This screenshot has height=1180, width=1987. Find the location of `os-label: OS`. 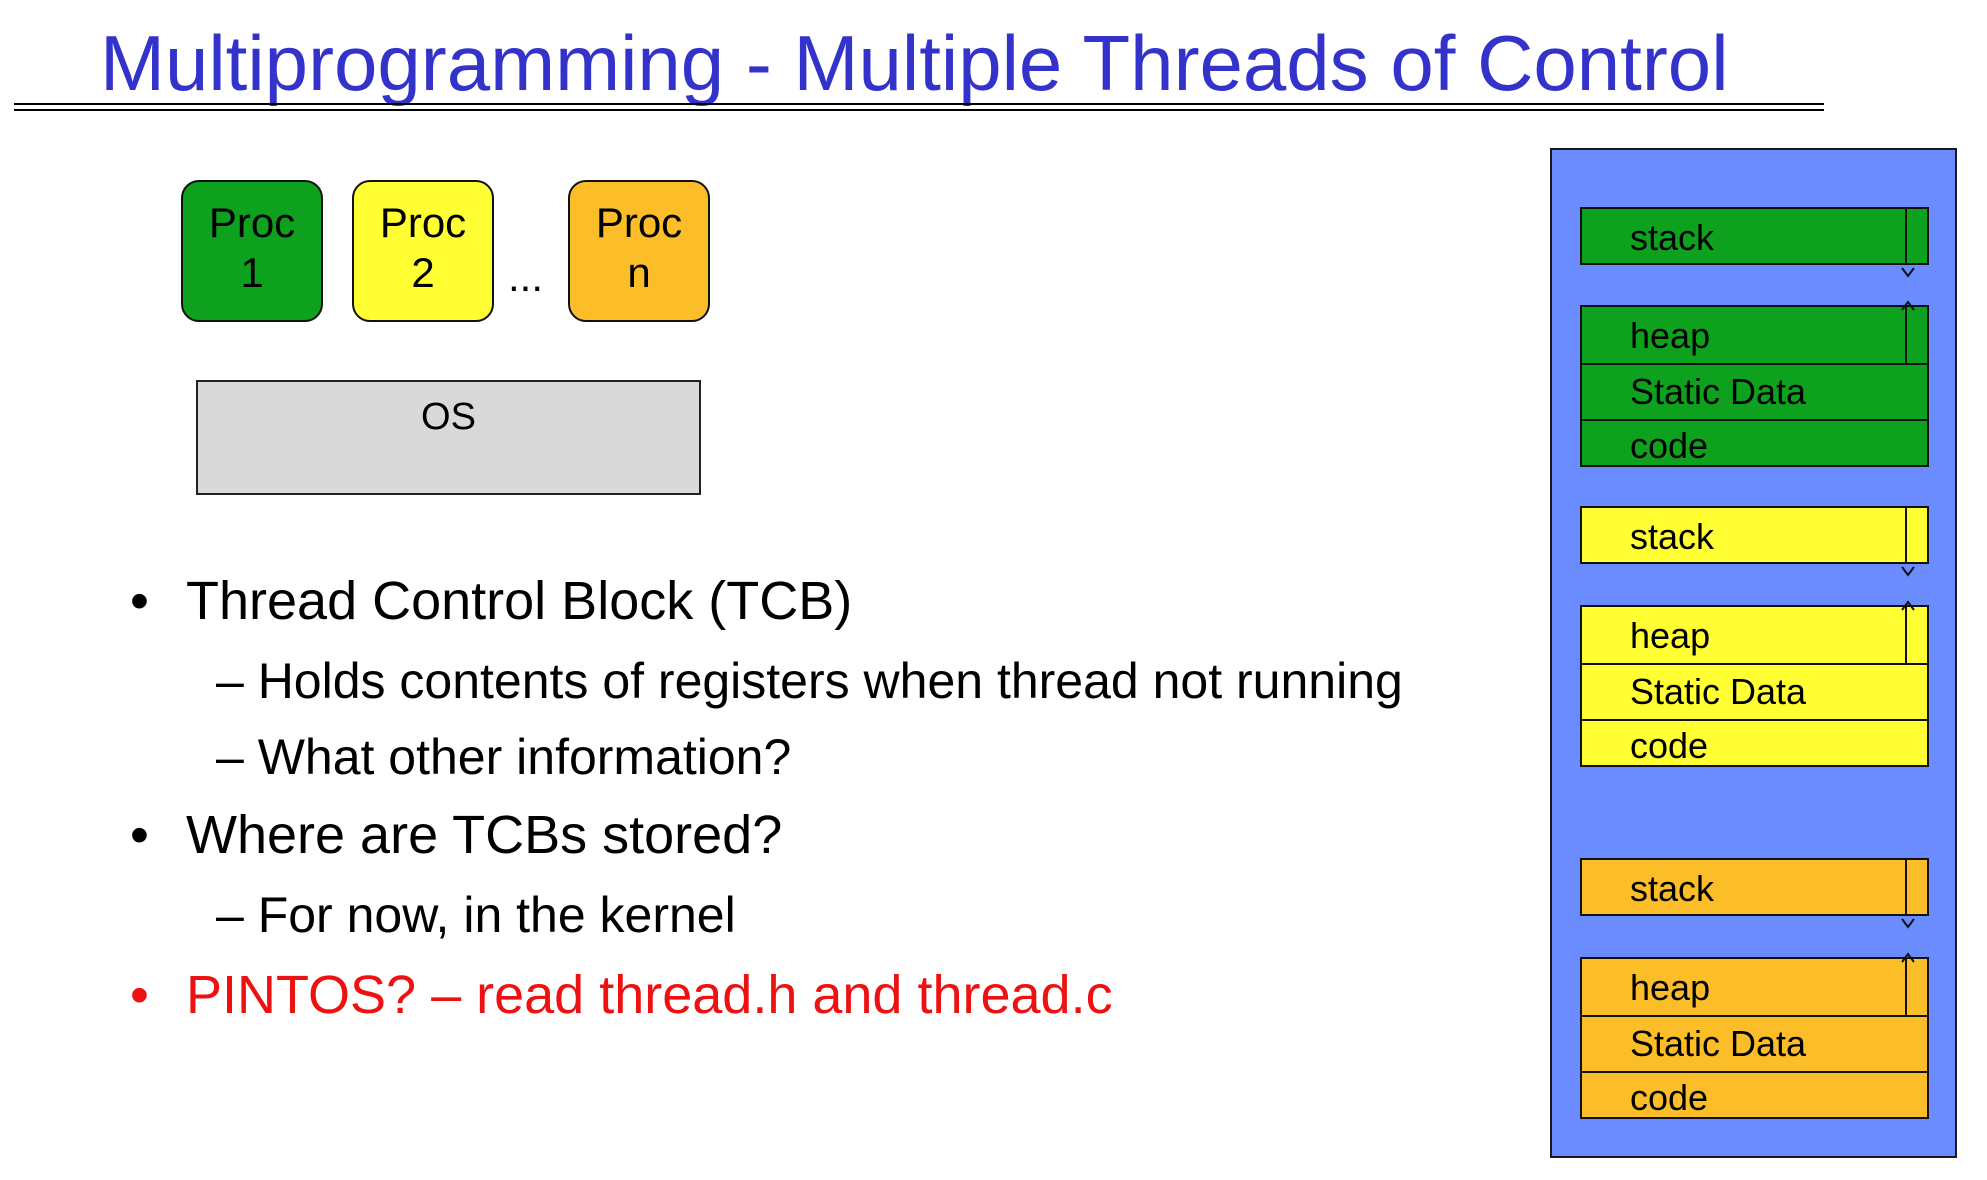

os-label: OS is located at coordinates (448, 417).